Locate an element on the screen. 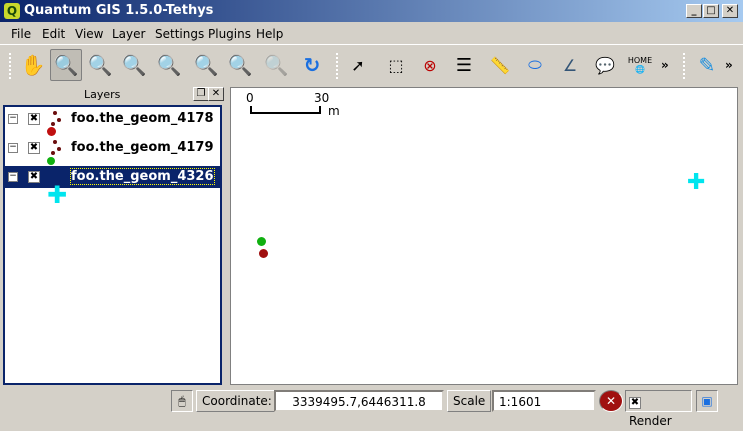 The width and height of the screenshot is (743, 431). layer-name: foo.the_geom_4178 is located at coordinates (142, 118).